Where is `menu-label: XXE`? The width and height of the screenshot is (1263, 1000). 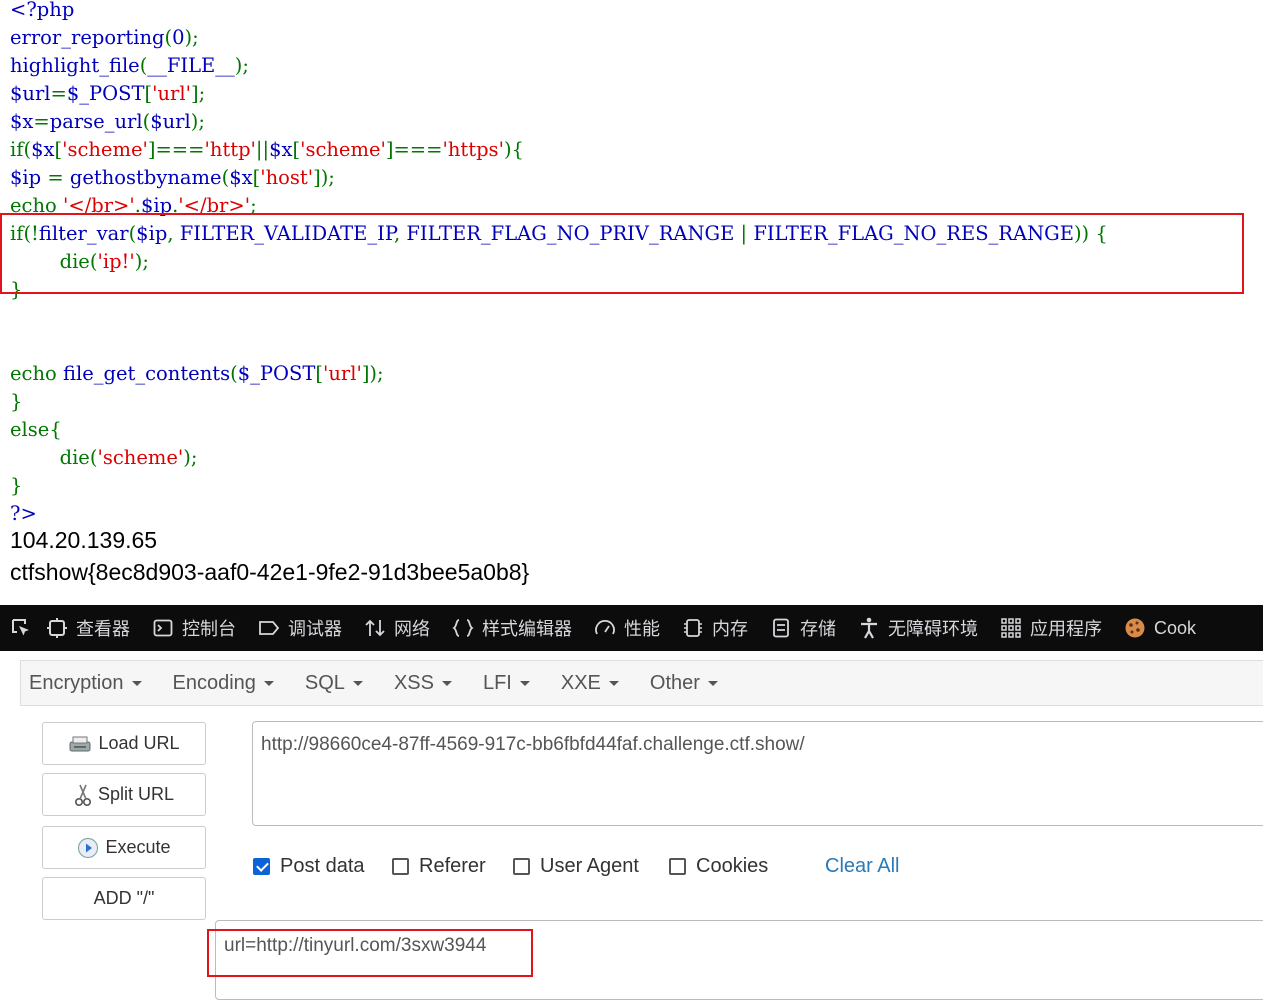 menu-label: XXE is located at coordinates (580, 682).